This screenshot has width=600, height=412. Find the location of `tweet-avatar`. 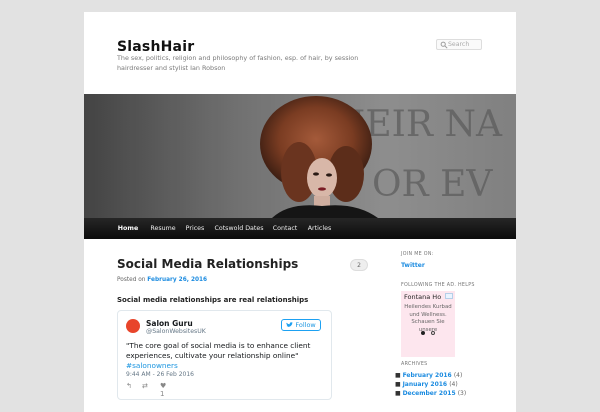

tweet-avatar is located at coordinates (133, 326).